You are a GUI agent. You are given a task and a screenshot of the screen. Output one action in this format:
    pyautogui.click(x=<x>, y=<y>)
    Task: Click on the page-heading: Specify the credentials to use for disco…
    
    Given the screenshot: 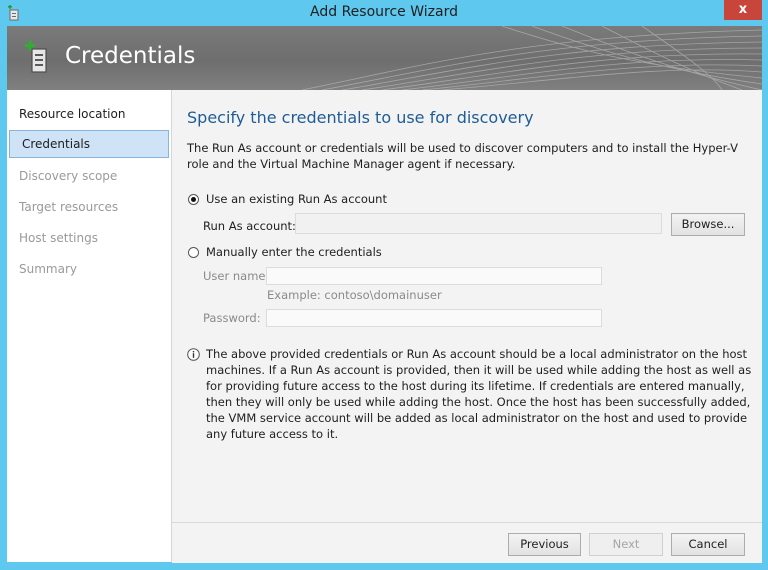 What is the action you would take?
    pyautogui.click(x=360, y=117)
    